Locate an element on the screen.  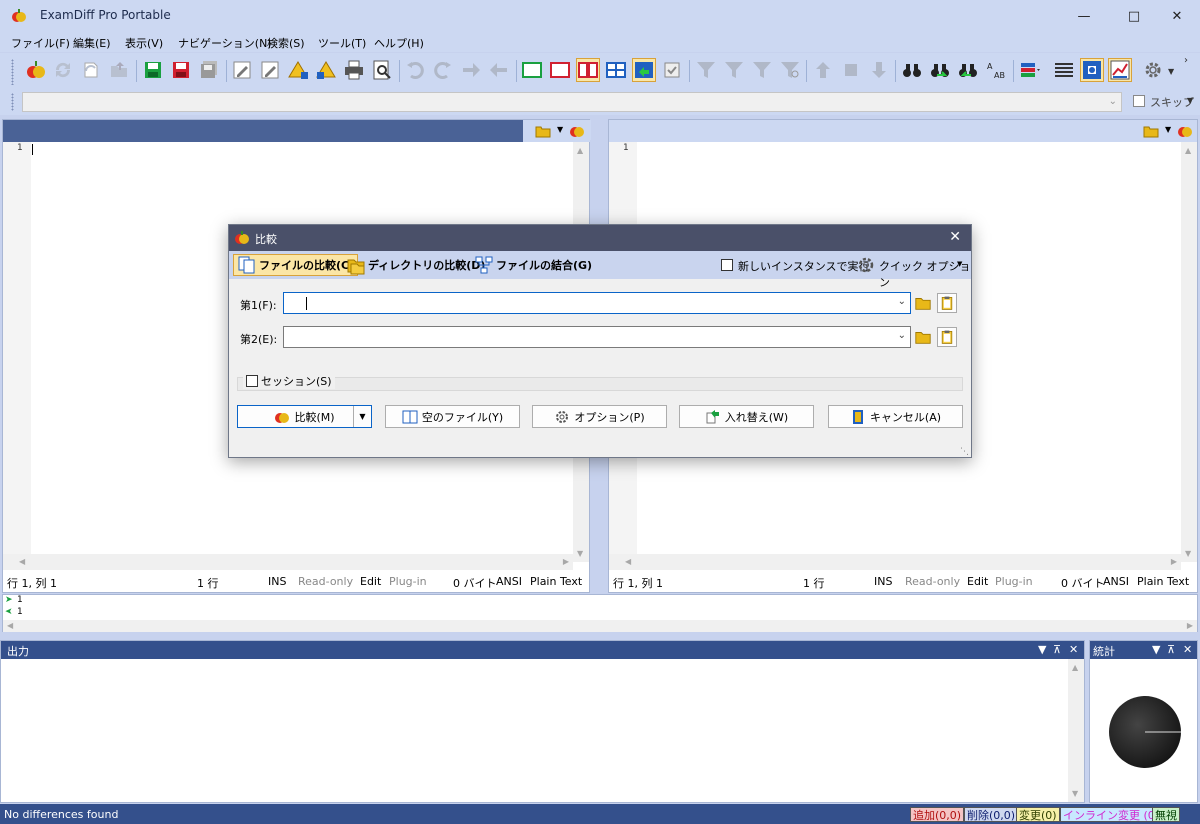
layout-quad-icon is located at coordinates (616, 70).